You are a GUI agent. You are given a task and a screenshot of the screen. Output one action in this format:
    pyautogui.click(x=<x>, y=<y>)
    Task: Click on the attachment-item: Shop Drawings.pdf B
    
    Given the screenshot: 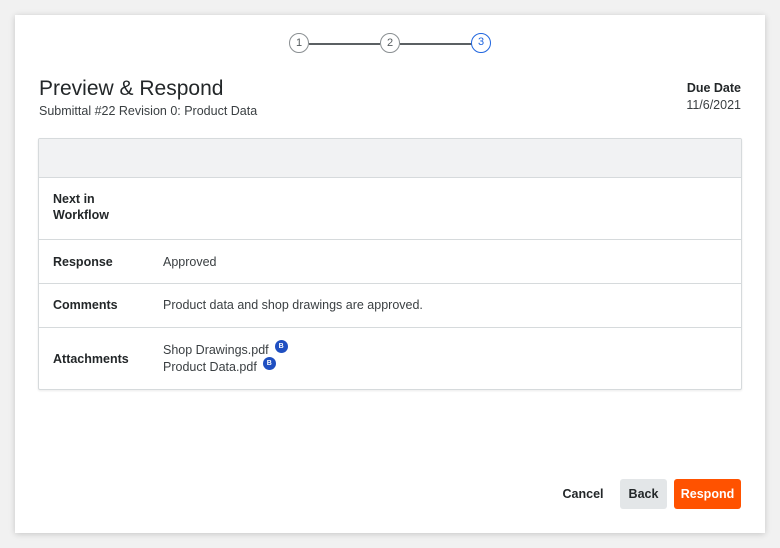 What is the action you would take?
    pyautogui.click(x=225, y=349)
    